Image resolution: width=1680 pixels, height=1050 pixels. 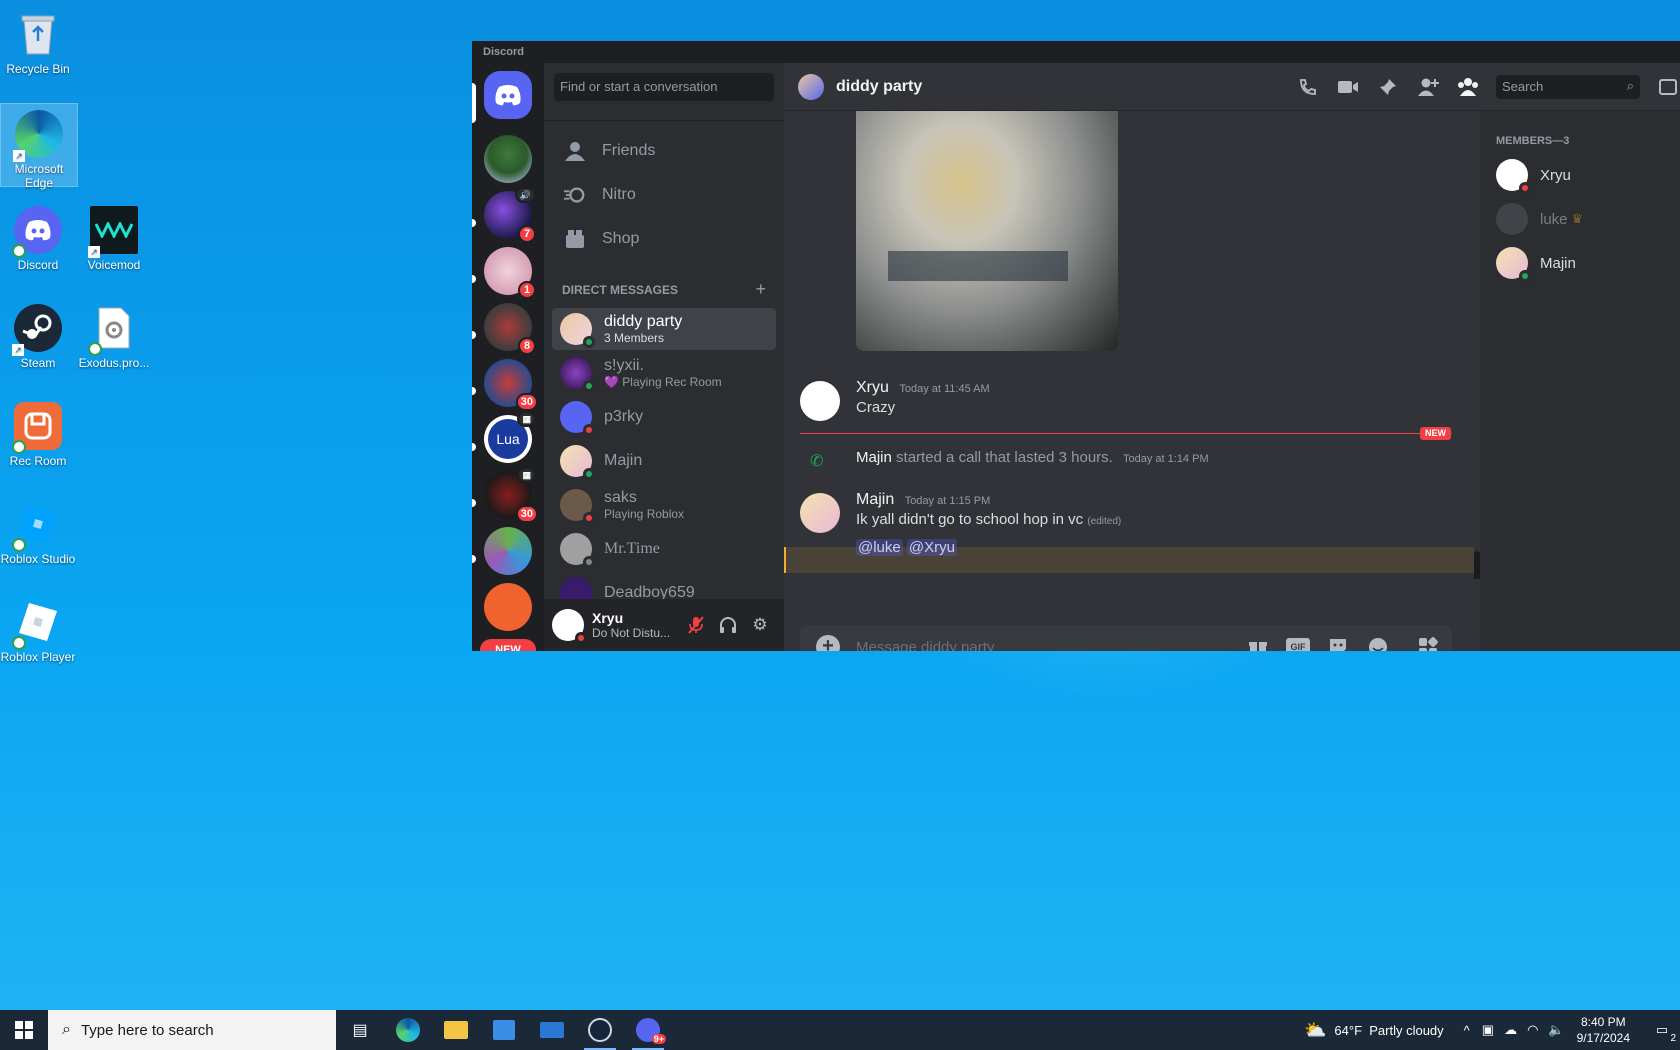 What do you see at coordinates (817, 461) in the screenshot?
I see `phone-call-icon: ✆` at bounding box center [817, 461].